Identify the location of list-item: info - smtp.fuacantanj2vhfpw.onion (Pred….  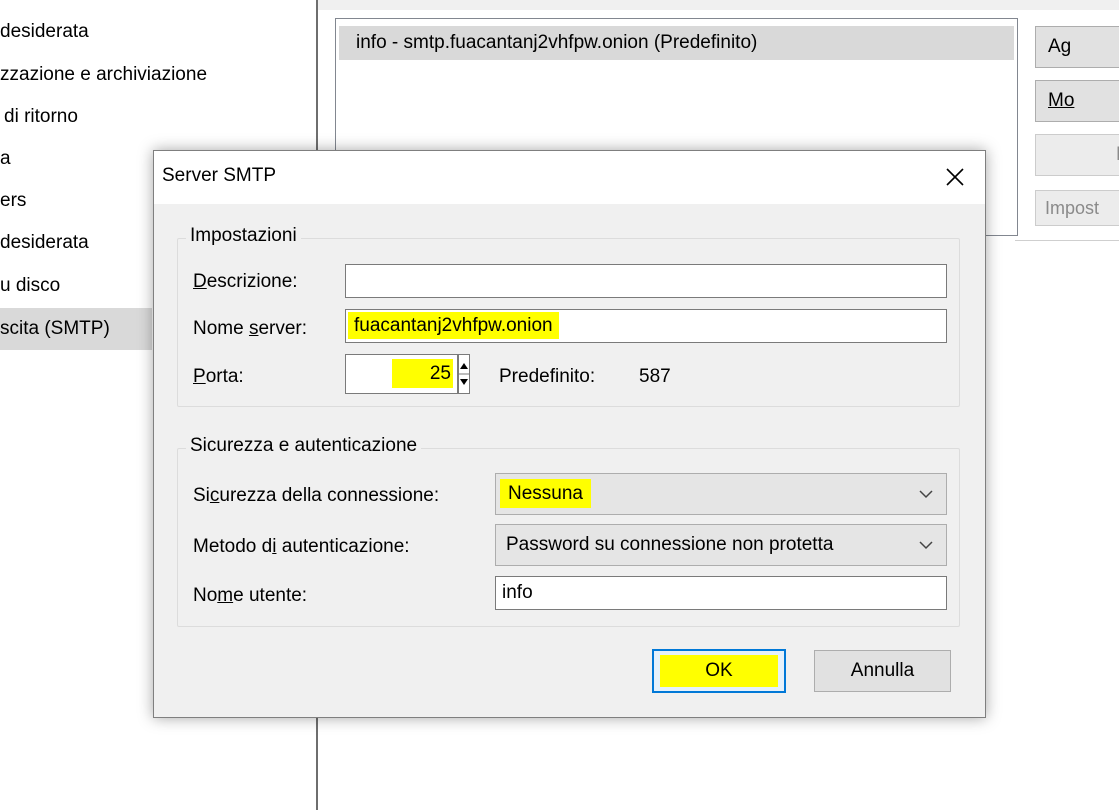
(676, 43).